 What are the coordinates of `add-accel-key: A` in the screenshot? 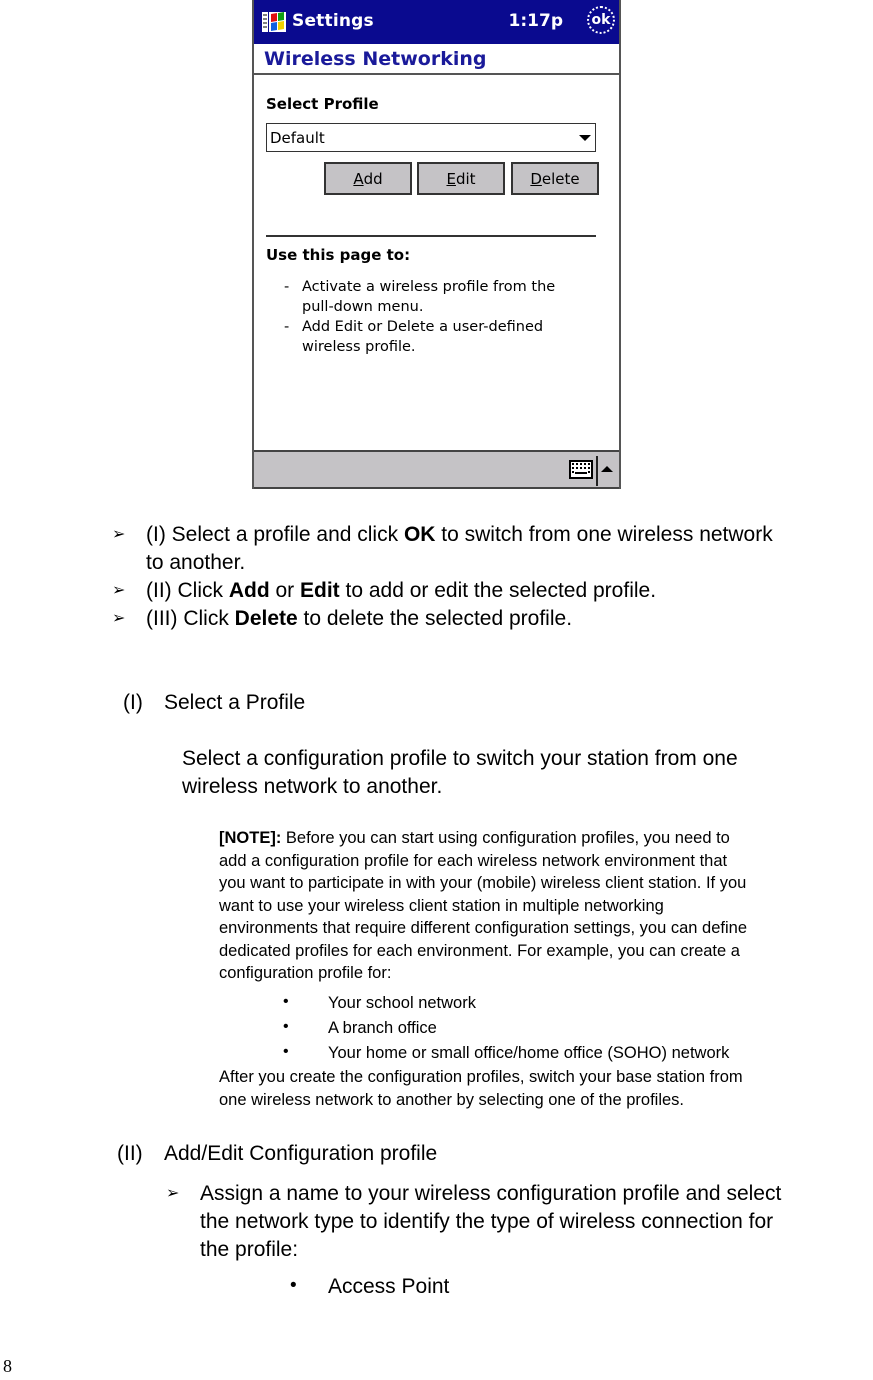 It's located at (358, 178).